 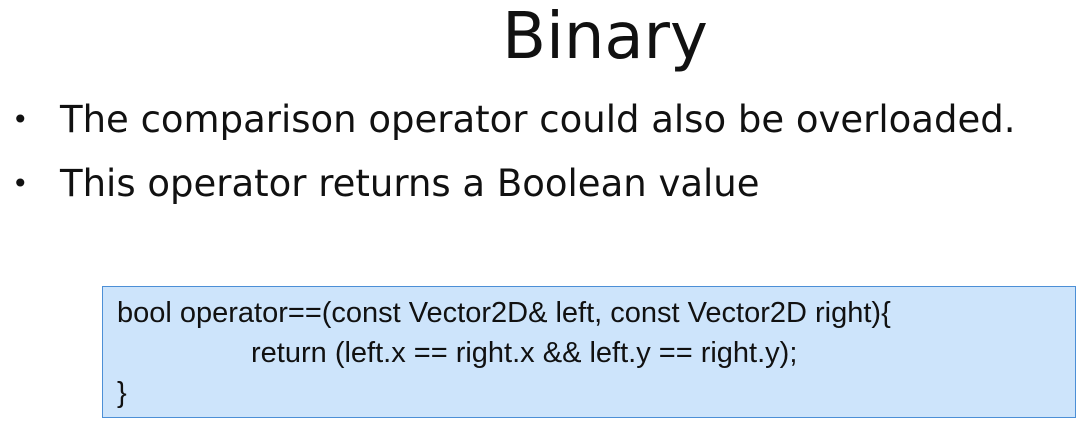 I want to click on bullet-text: This operator returns a Boolean value, so click(x=410, y=183).